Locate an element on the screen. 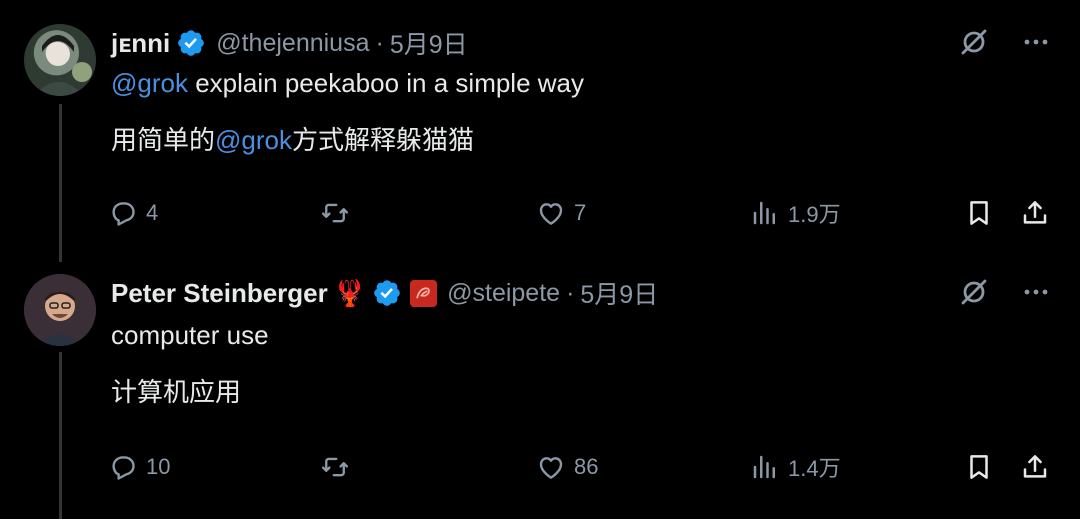 The width and height of the screenshot is (1080, 519). author-handle: @thejenniusa is located at coordinates (292, 43).